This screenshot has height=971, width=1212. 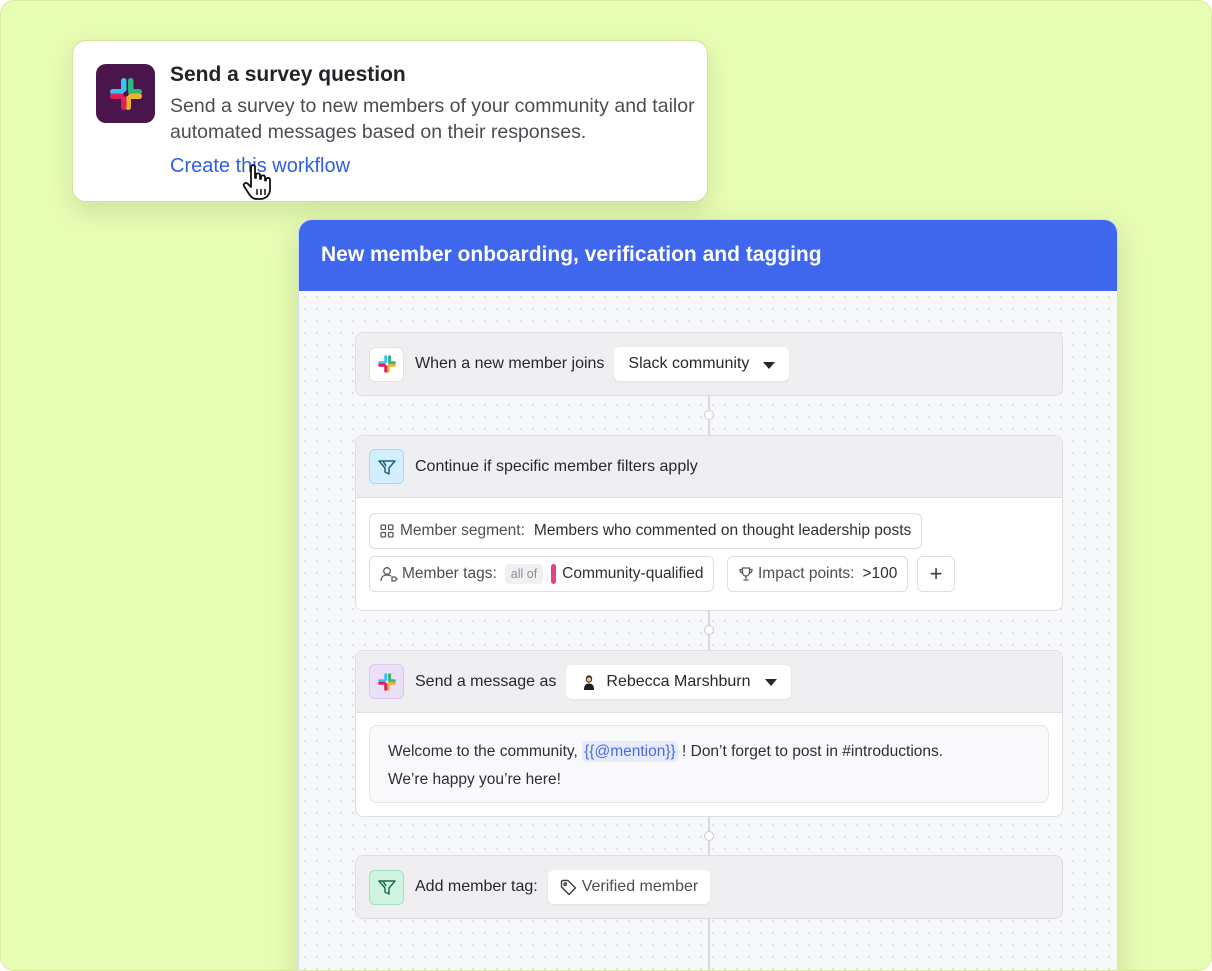 I want to click on sender-select: Rebecca Marshburn, so click(x=678, y=681).